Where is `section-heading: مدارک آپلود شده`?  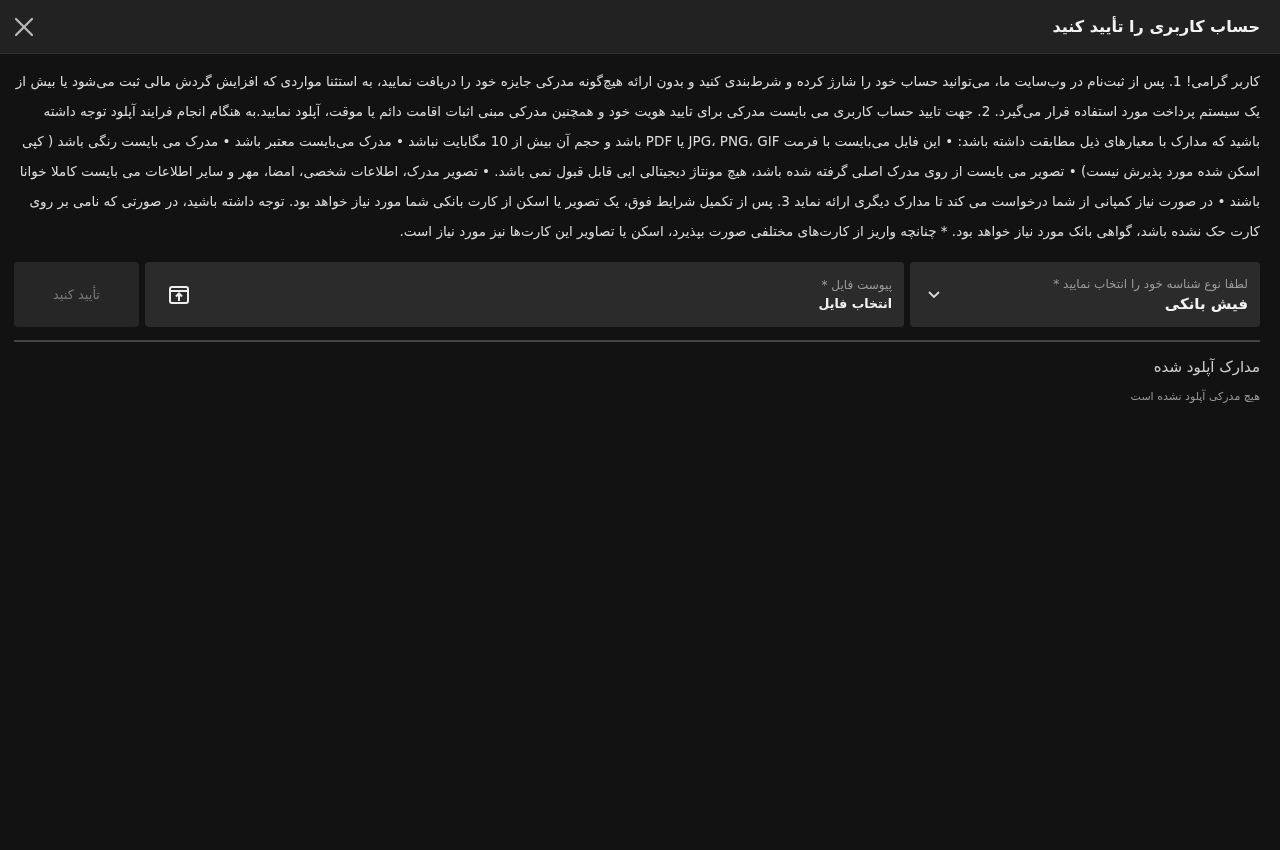
section-heading: مدارک آپلود شده is located at coordinates (1206, 367).